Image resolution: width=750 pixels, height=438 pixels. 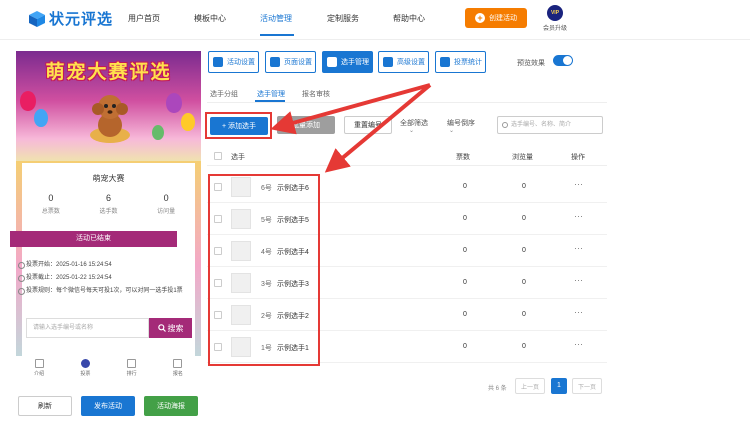 I want to click on info-icon, so click(x=21, y=291).